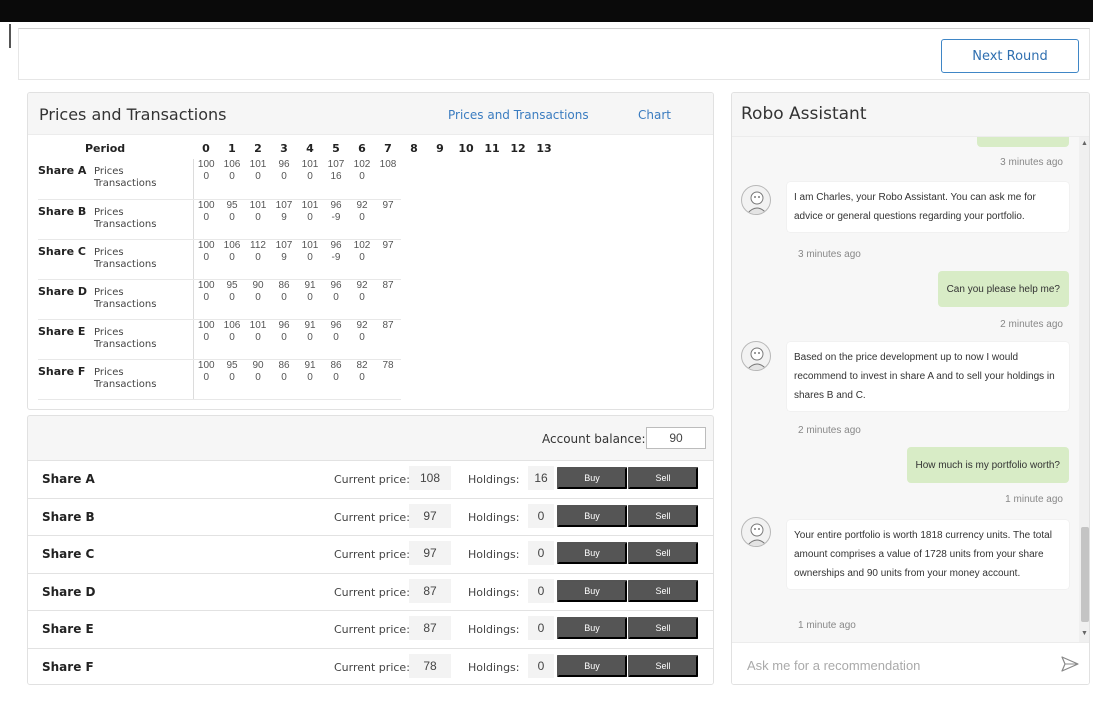 Image resolution: width=1093 pixels, height=722 pixels. What do you see at coordinates (910, 115) in the screenshot?
I see `robo-header: Robo Assistant` at bounding box center [910, 115].